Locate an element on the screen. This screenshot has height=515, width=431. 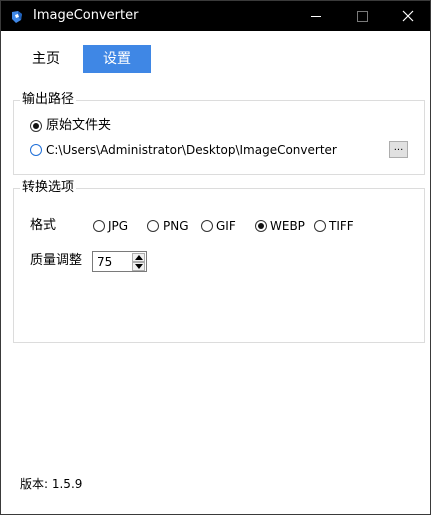
minimize-icon is located at coordinates (316, 16).